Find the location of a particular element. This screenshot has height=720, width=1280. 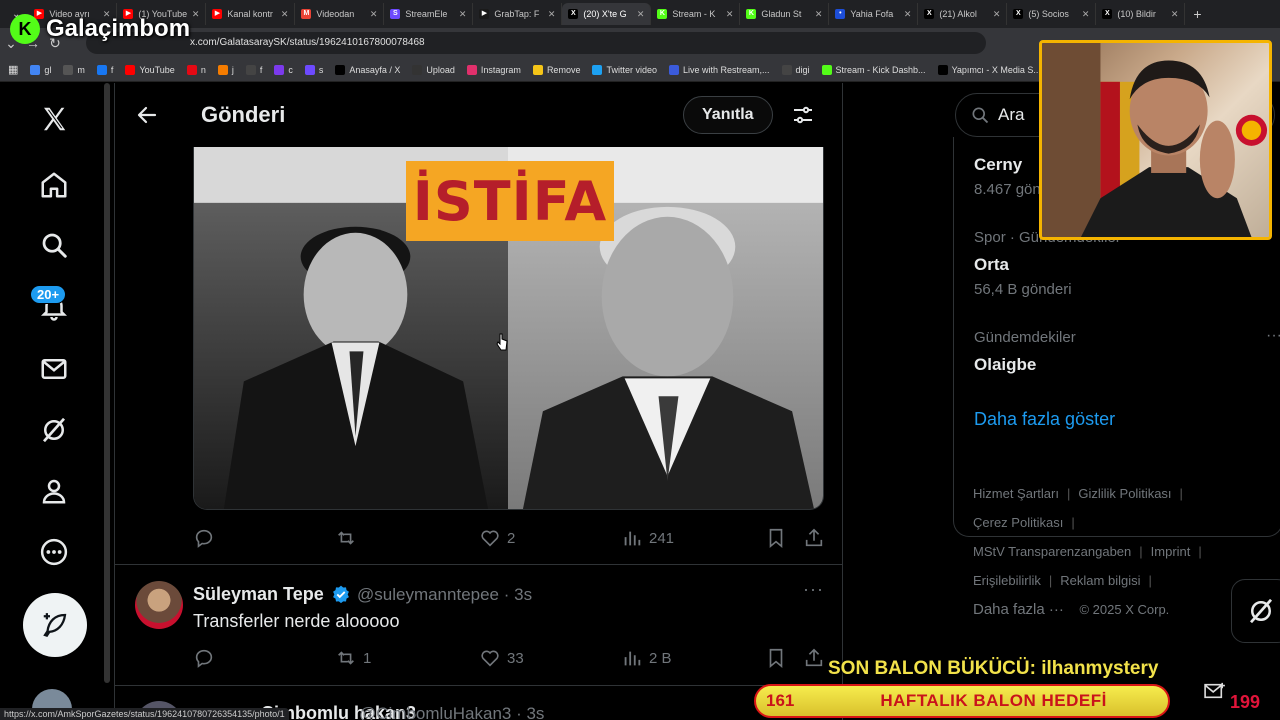

back-arrow-icon is located at coordinates (147, 115).